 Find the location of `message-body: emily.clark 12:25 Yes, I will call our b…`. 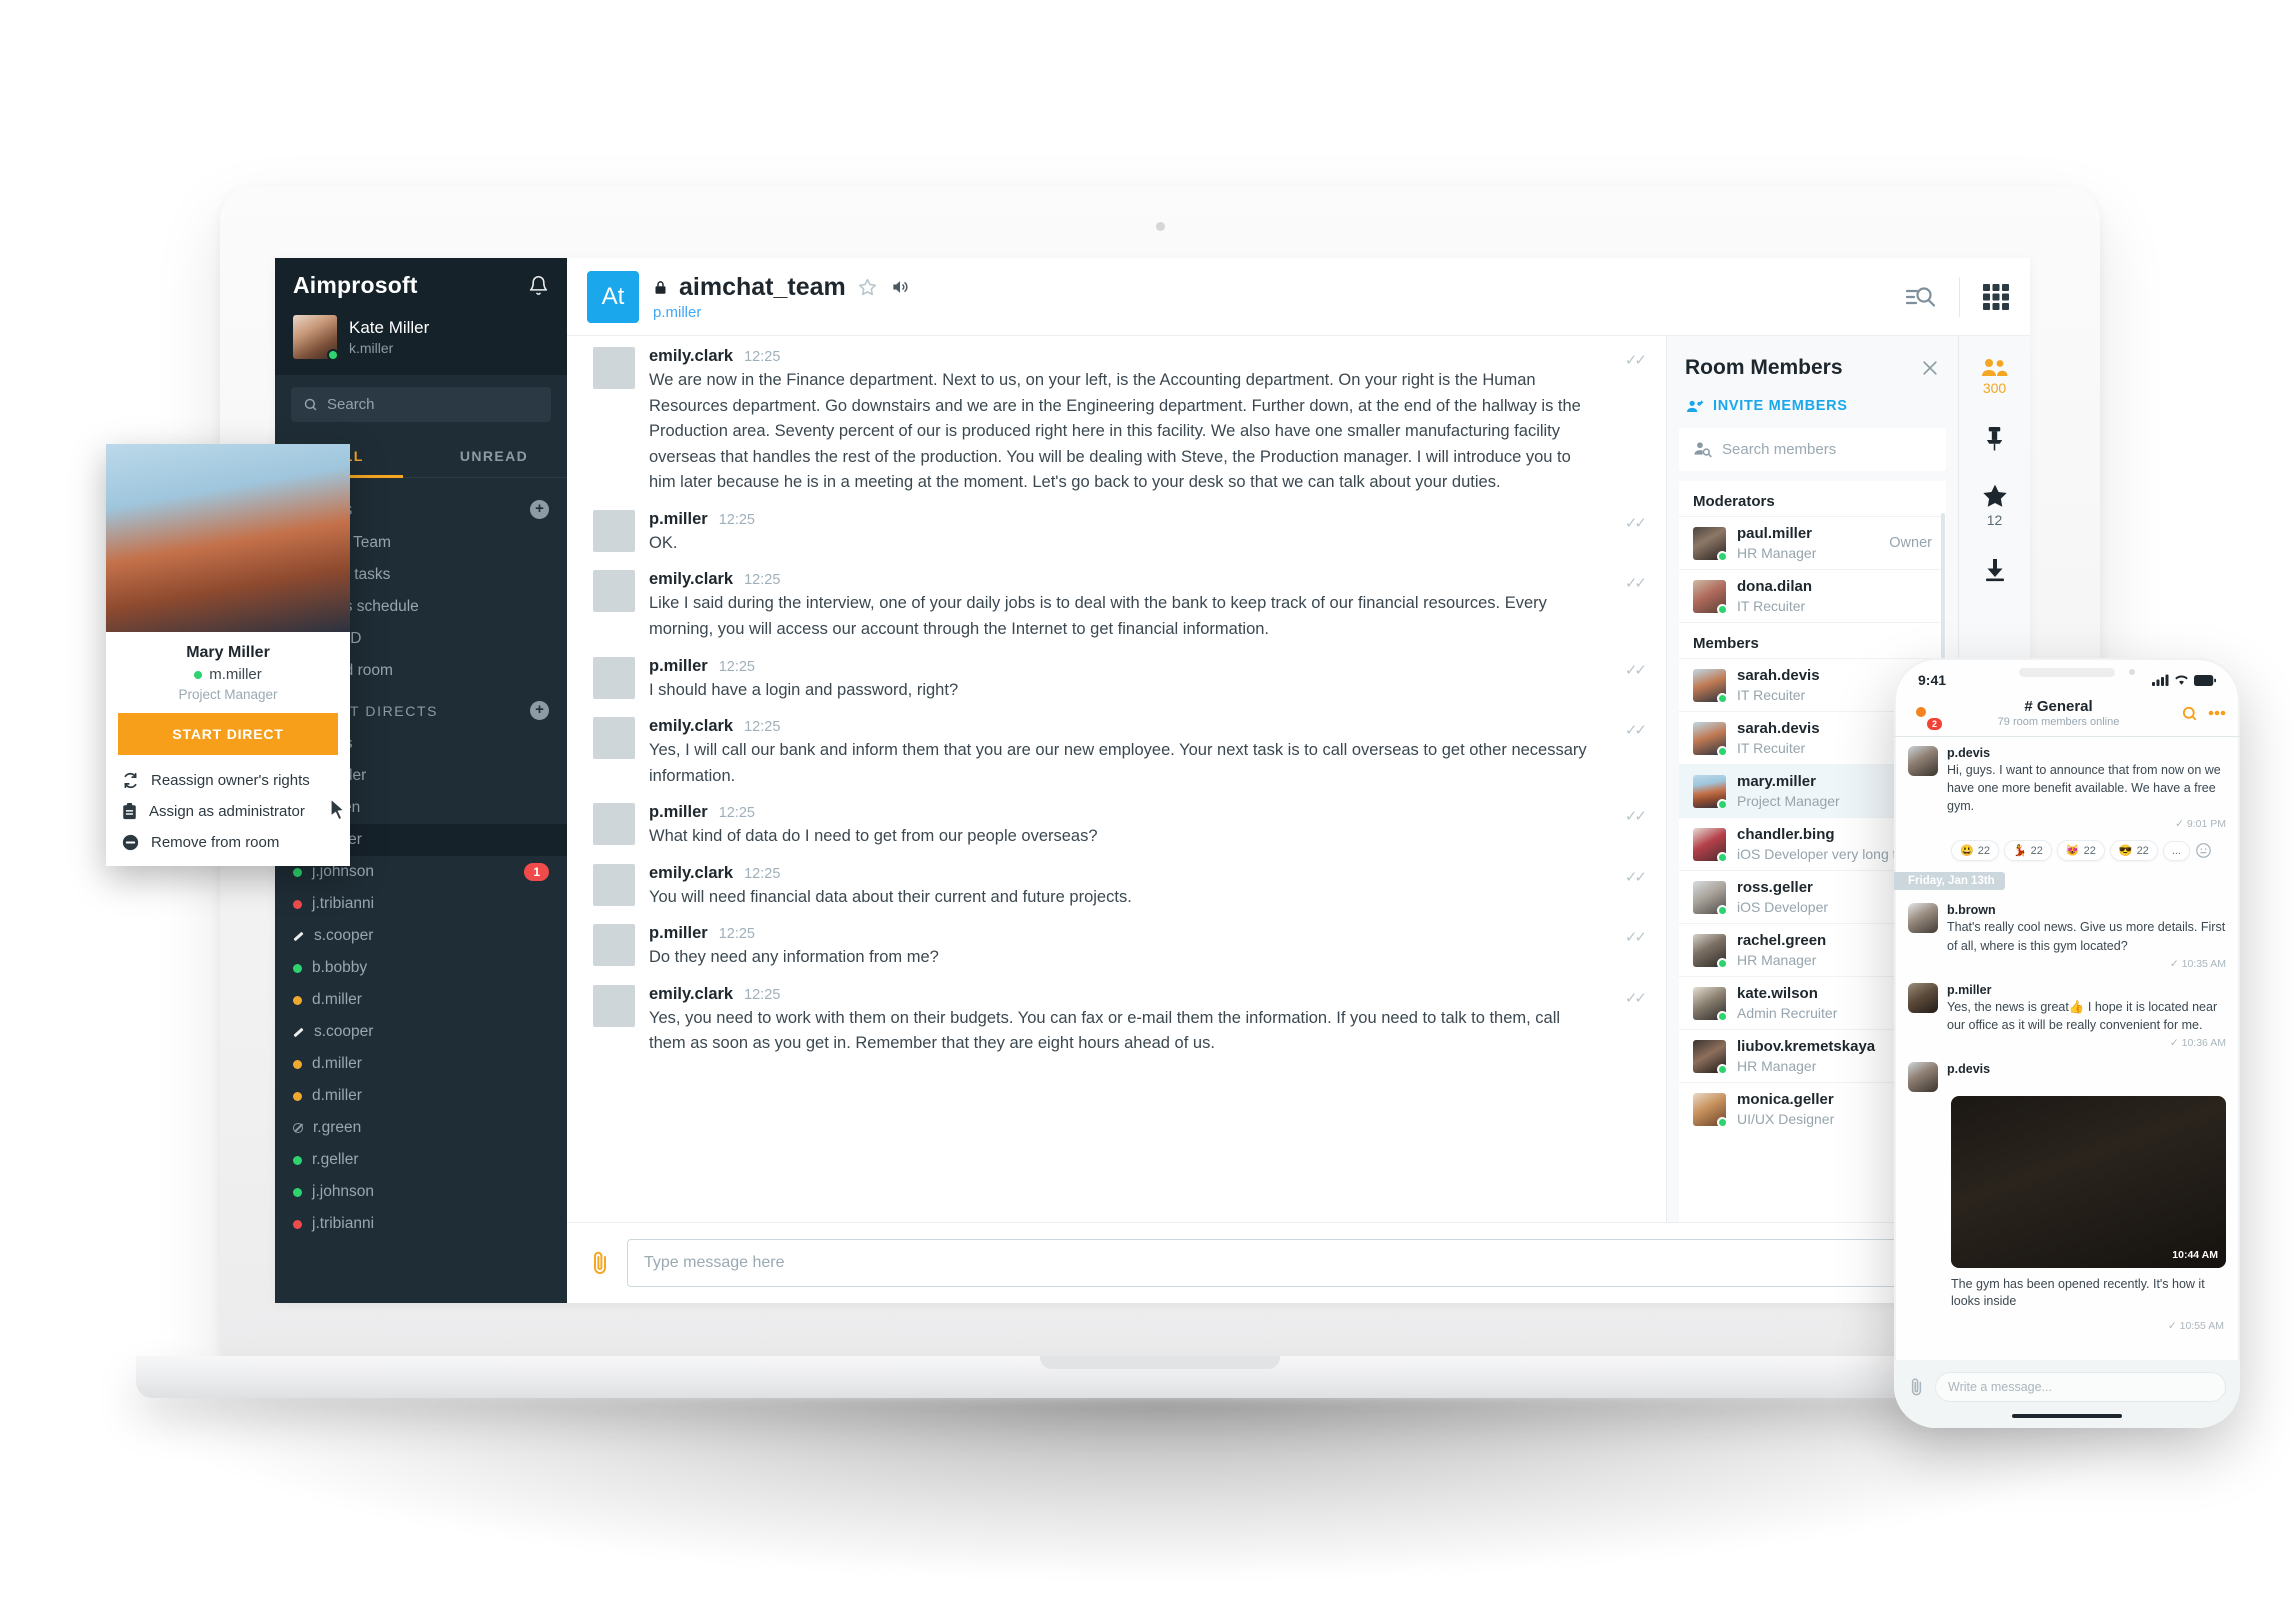

message-body: emily.clark 12:25 Yes, I will call our b… is located at coordinates (1144, 753).